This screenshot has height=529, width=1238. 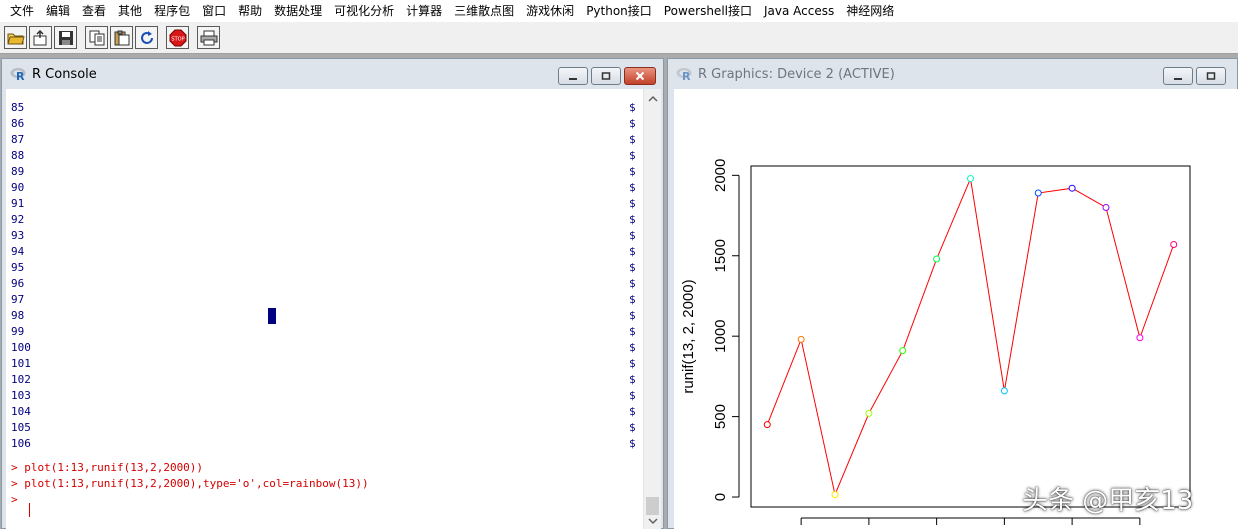 What do you see at coordinates (424, 11) in the screenshot?
I see `menu-item: 计算器` at bounding box center [424, 11].